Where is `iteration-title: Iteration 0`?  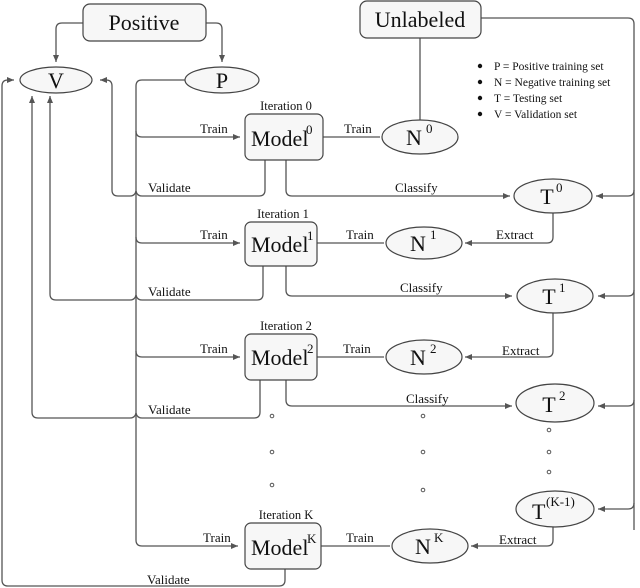 iteration-title: Iteration 0 is located at coordinates (286, 106).